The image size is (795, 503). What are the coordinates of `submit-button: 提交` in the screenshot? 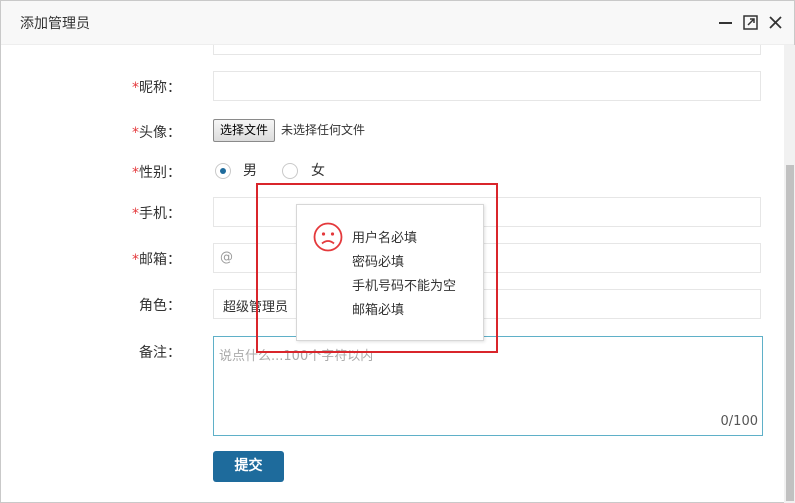 It's located at (248, 466).